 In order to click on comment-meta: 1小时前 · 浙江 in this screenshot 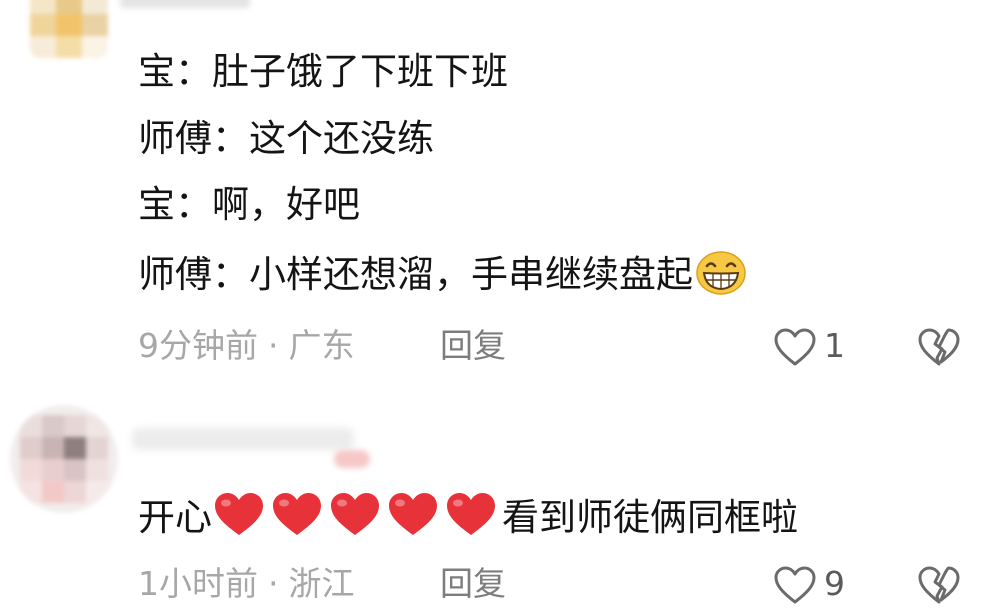, I will do `click(246, 584)`.